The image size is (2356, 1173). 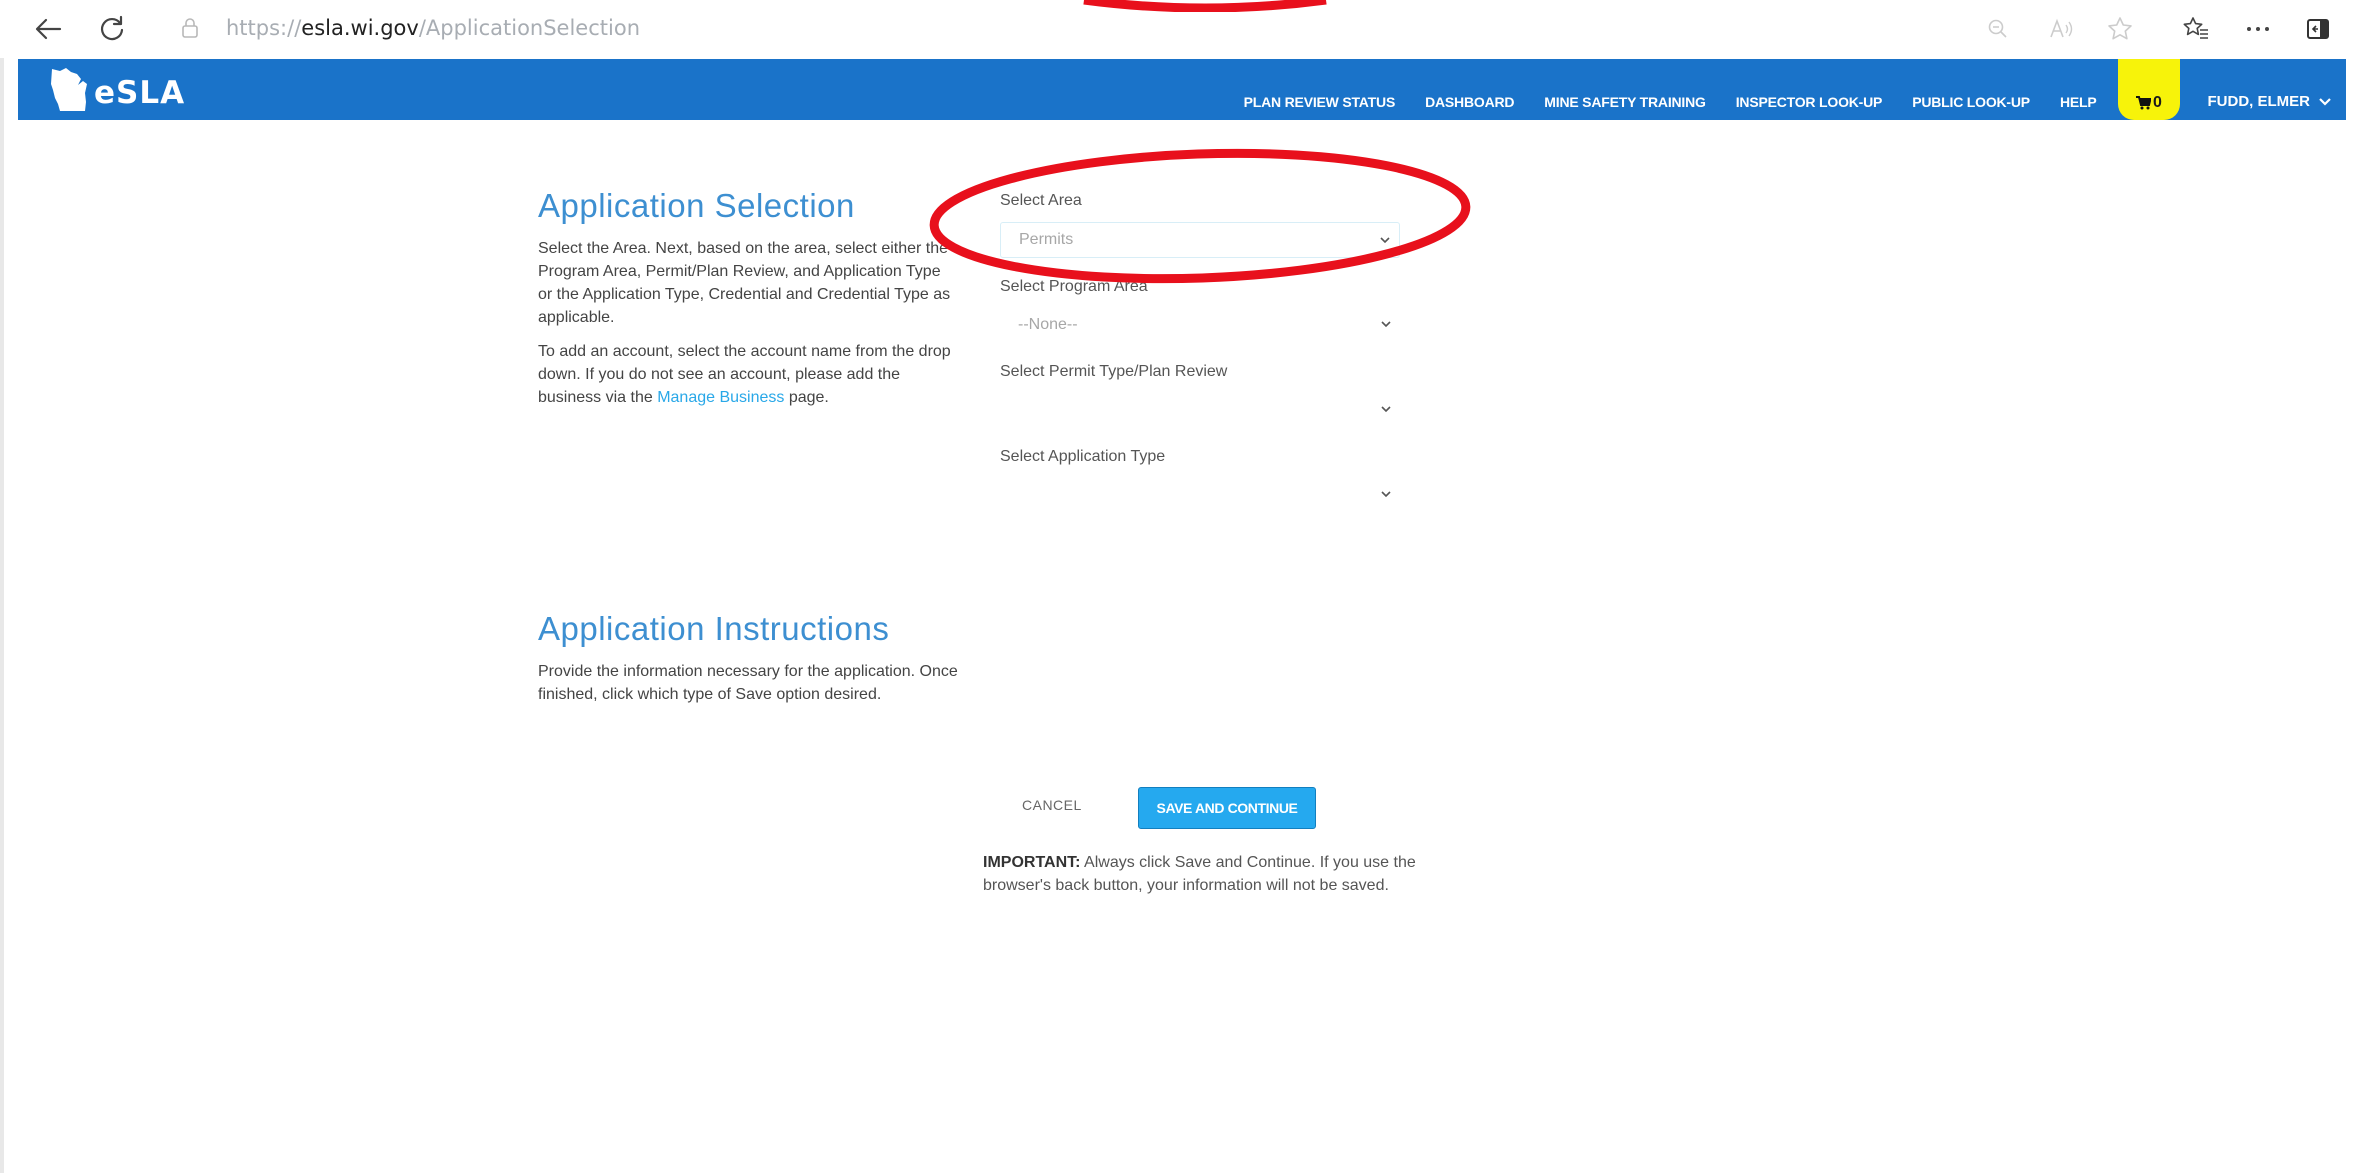 I want to click on important-label: IMPORTANT:, so click(x=1032, y=862).